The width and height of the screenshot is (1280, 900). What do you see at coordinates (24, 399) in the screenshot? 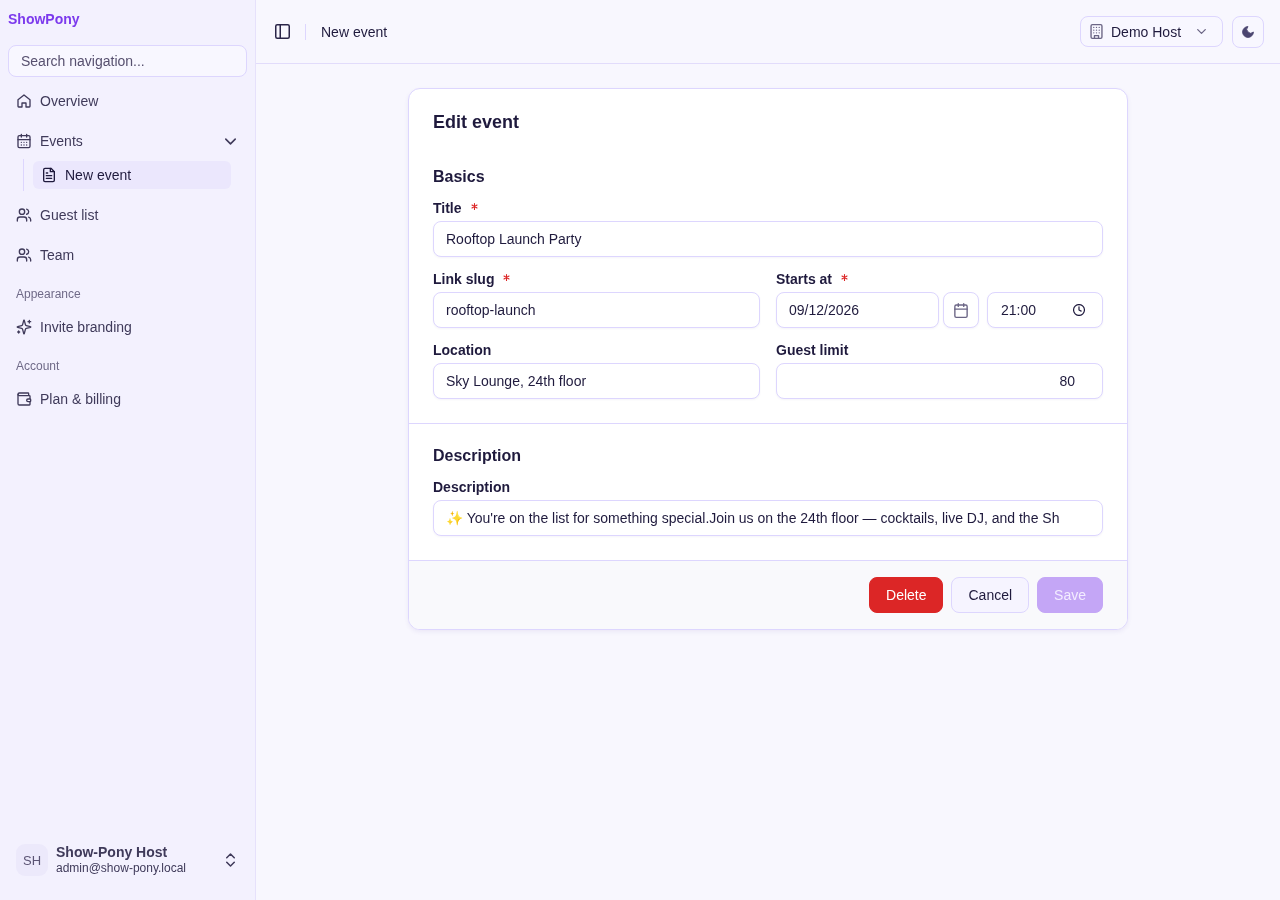
I see `wallet-icon` at bounding box center [24, 399].